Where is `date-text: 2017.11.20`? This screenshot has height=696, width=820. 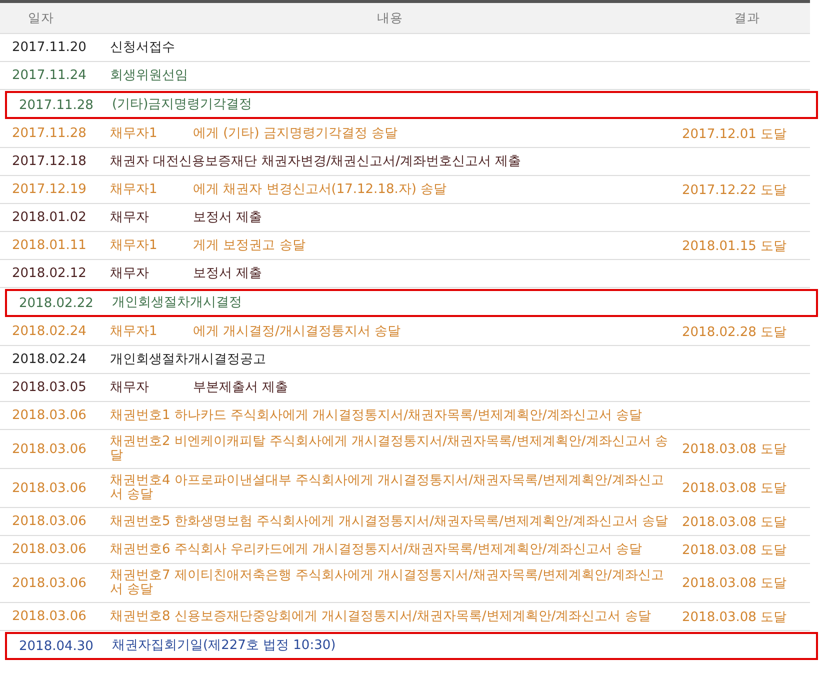
date-text: 2017.11.20 is located at coordinates (49, 47).